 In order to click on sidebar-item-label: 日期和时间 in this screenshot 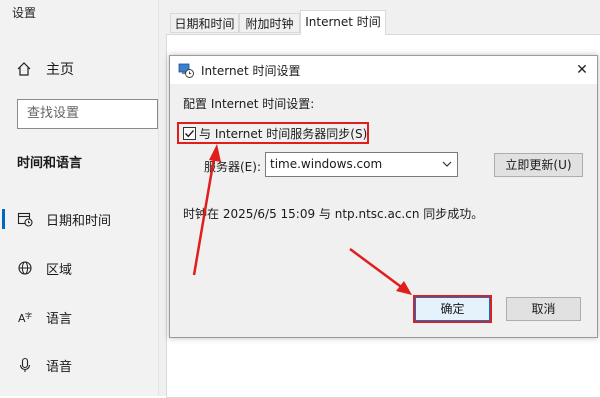, I will do `click(79, 221)`.